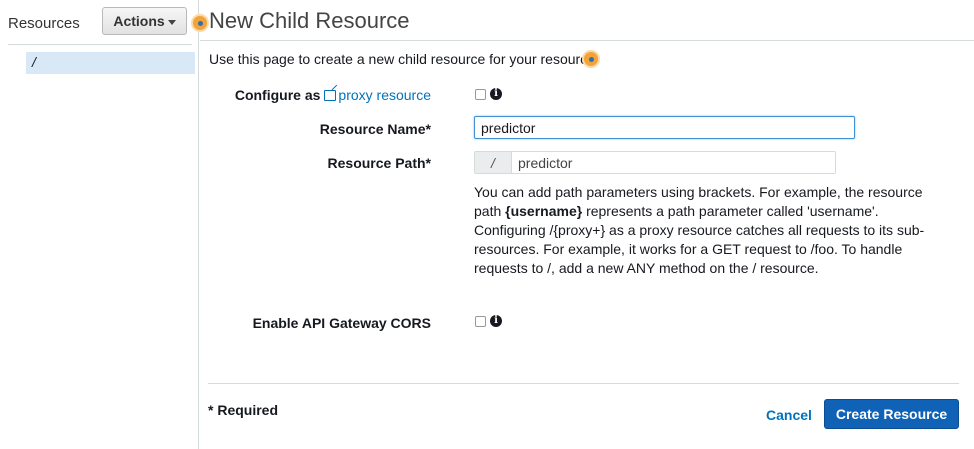  Describe the element at coordinates (480, 321) in the screenshot. I see `cors-checkbox` at that location.